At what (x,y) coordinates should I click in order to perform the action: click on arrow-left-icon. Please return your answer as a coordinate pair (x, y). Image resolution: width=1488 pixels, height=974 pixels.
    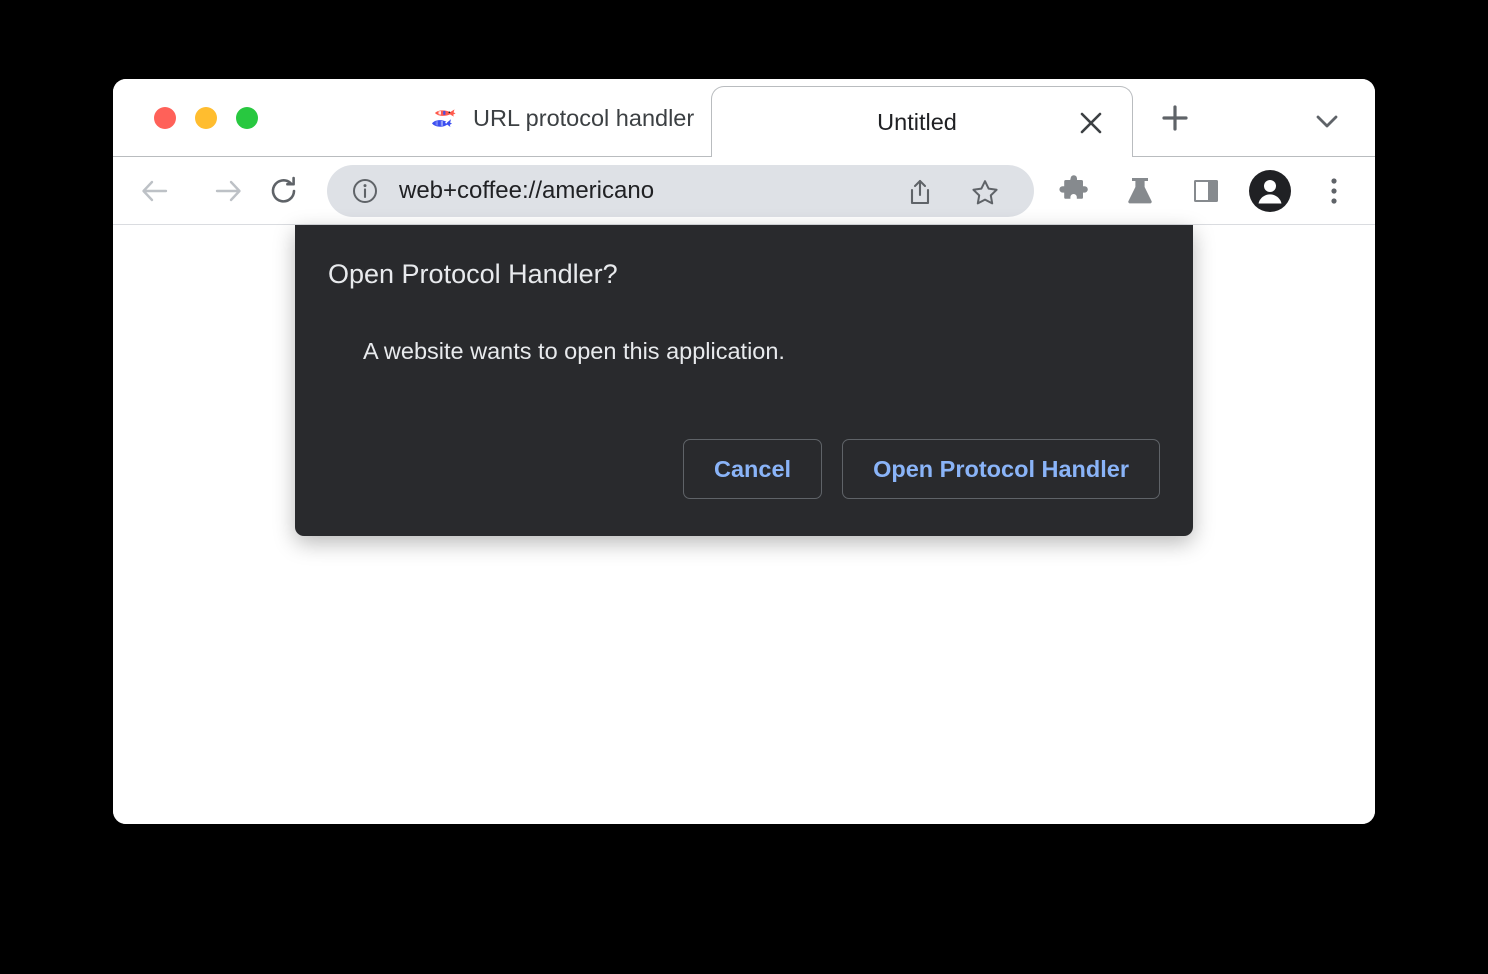
    Looking at the image, I should click on (155, 191).